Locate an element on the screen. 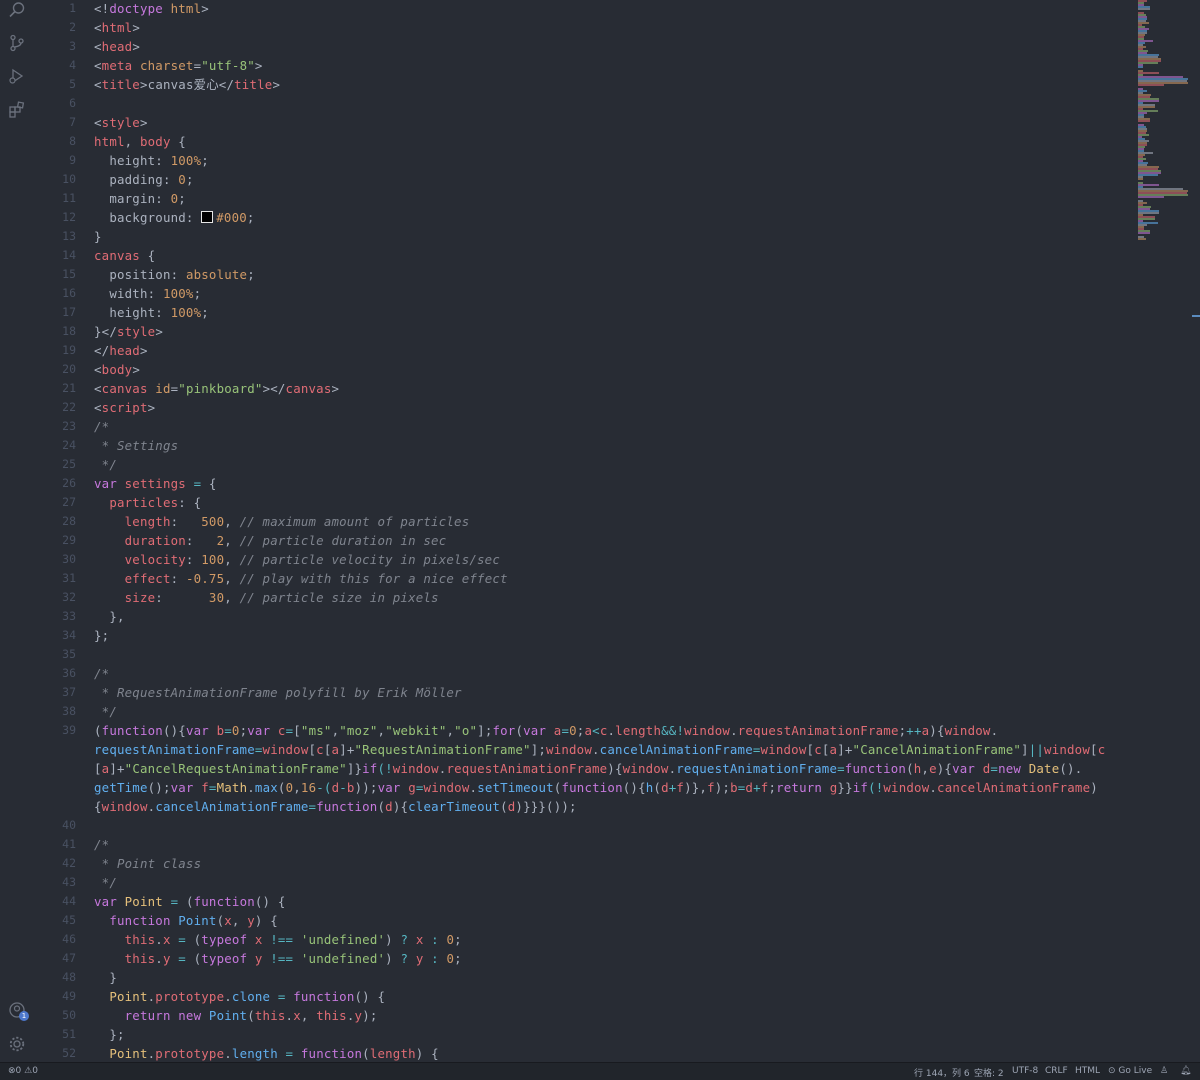 The width and height of the screenshot is (1200, 1080). line-number: 51 is located at coordinates (69, 1034).